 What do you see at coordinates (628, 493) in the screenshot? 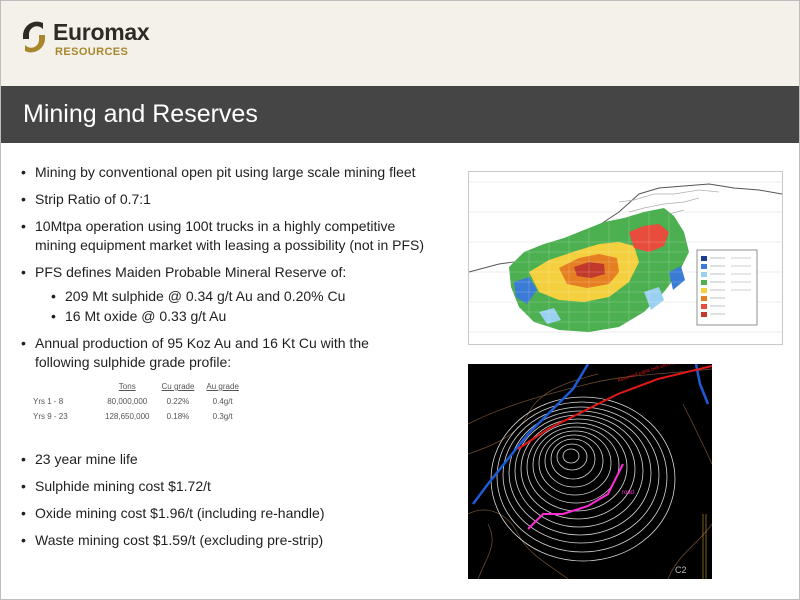
I see `road-label: road` at bounding box center [628, 493].